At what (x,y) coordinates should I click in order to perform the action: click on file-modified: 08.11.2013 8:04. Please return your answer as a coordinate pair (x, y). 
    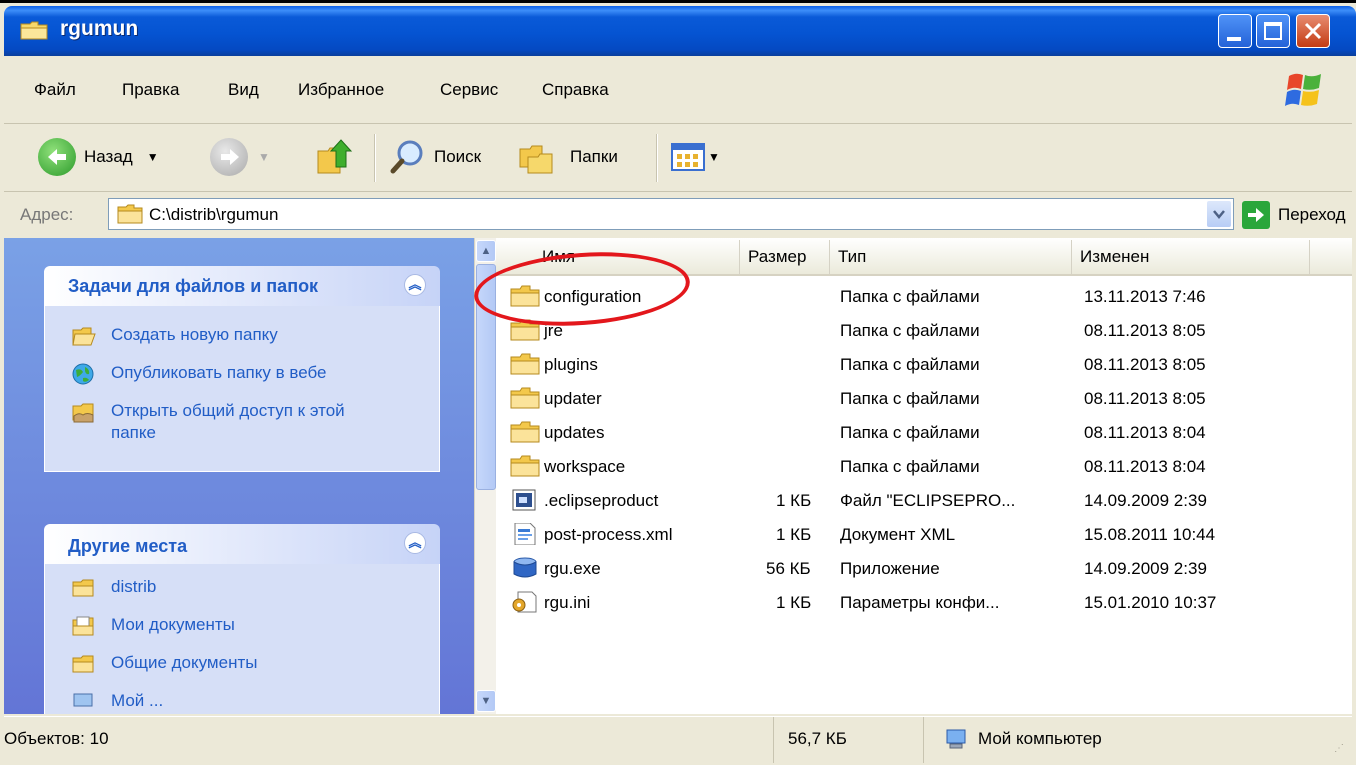
    Looking at the image, I should click on (1145, 432).